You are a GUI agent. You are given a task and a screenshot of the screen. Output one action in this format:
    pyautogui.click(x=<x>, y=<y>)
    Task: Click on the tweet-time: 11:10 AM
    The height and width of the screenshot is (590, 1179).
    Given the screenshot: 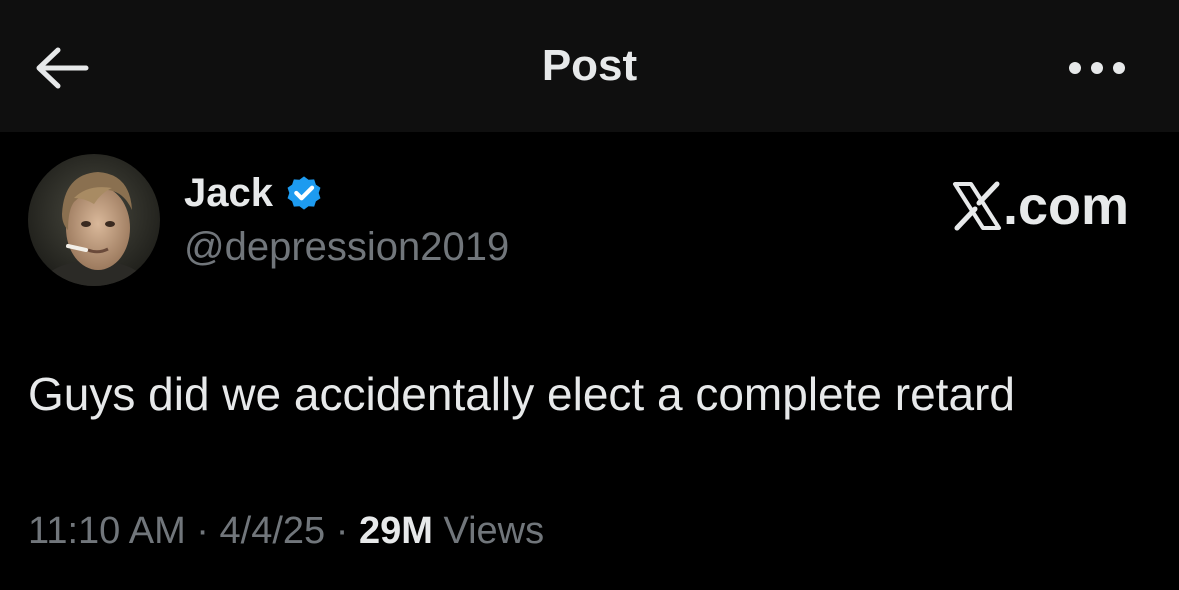 What is the action you would take?
    pyautogui.click(x=107, y=531)
    